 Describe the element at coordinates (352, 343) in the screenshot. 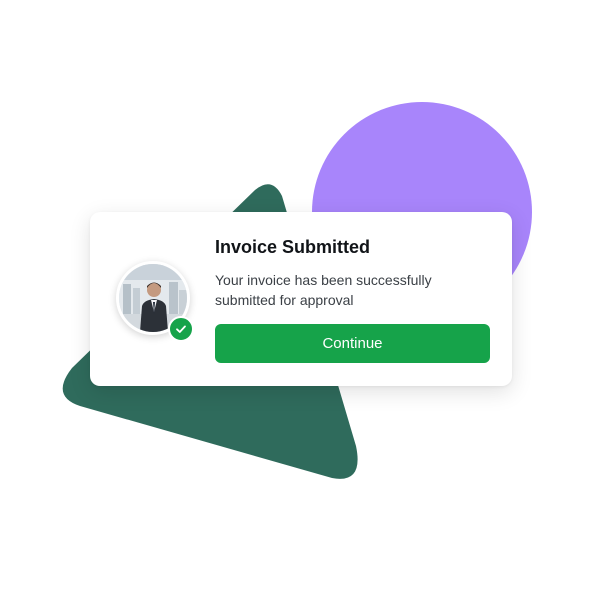

I see `continue-button: Continue` at that location.